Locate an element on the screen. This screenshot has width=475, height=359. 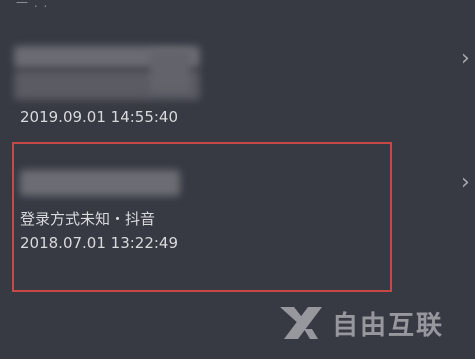
login-timestamp: 2019.09.01 14:55:40 is located at coordinates (99, 117).